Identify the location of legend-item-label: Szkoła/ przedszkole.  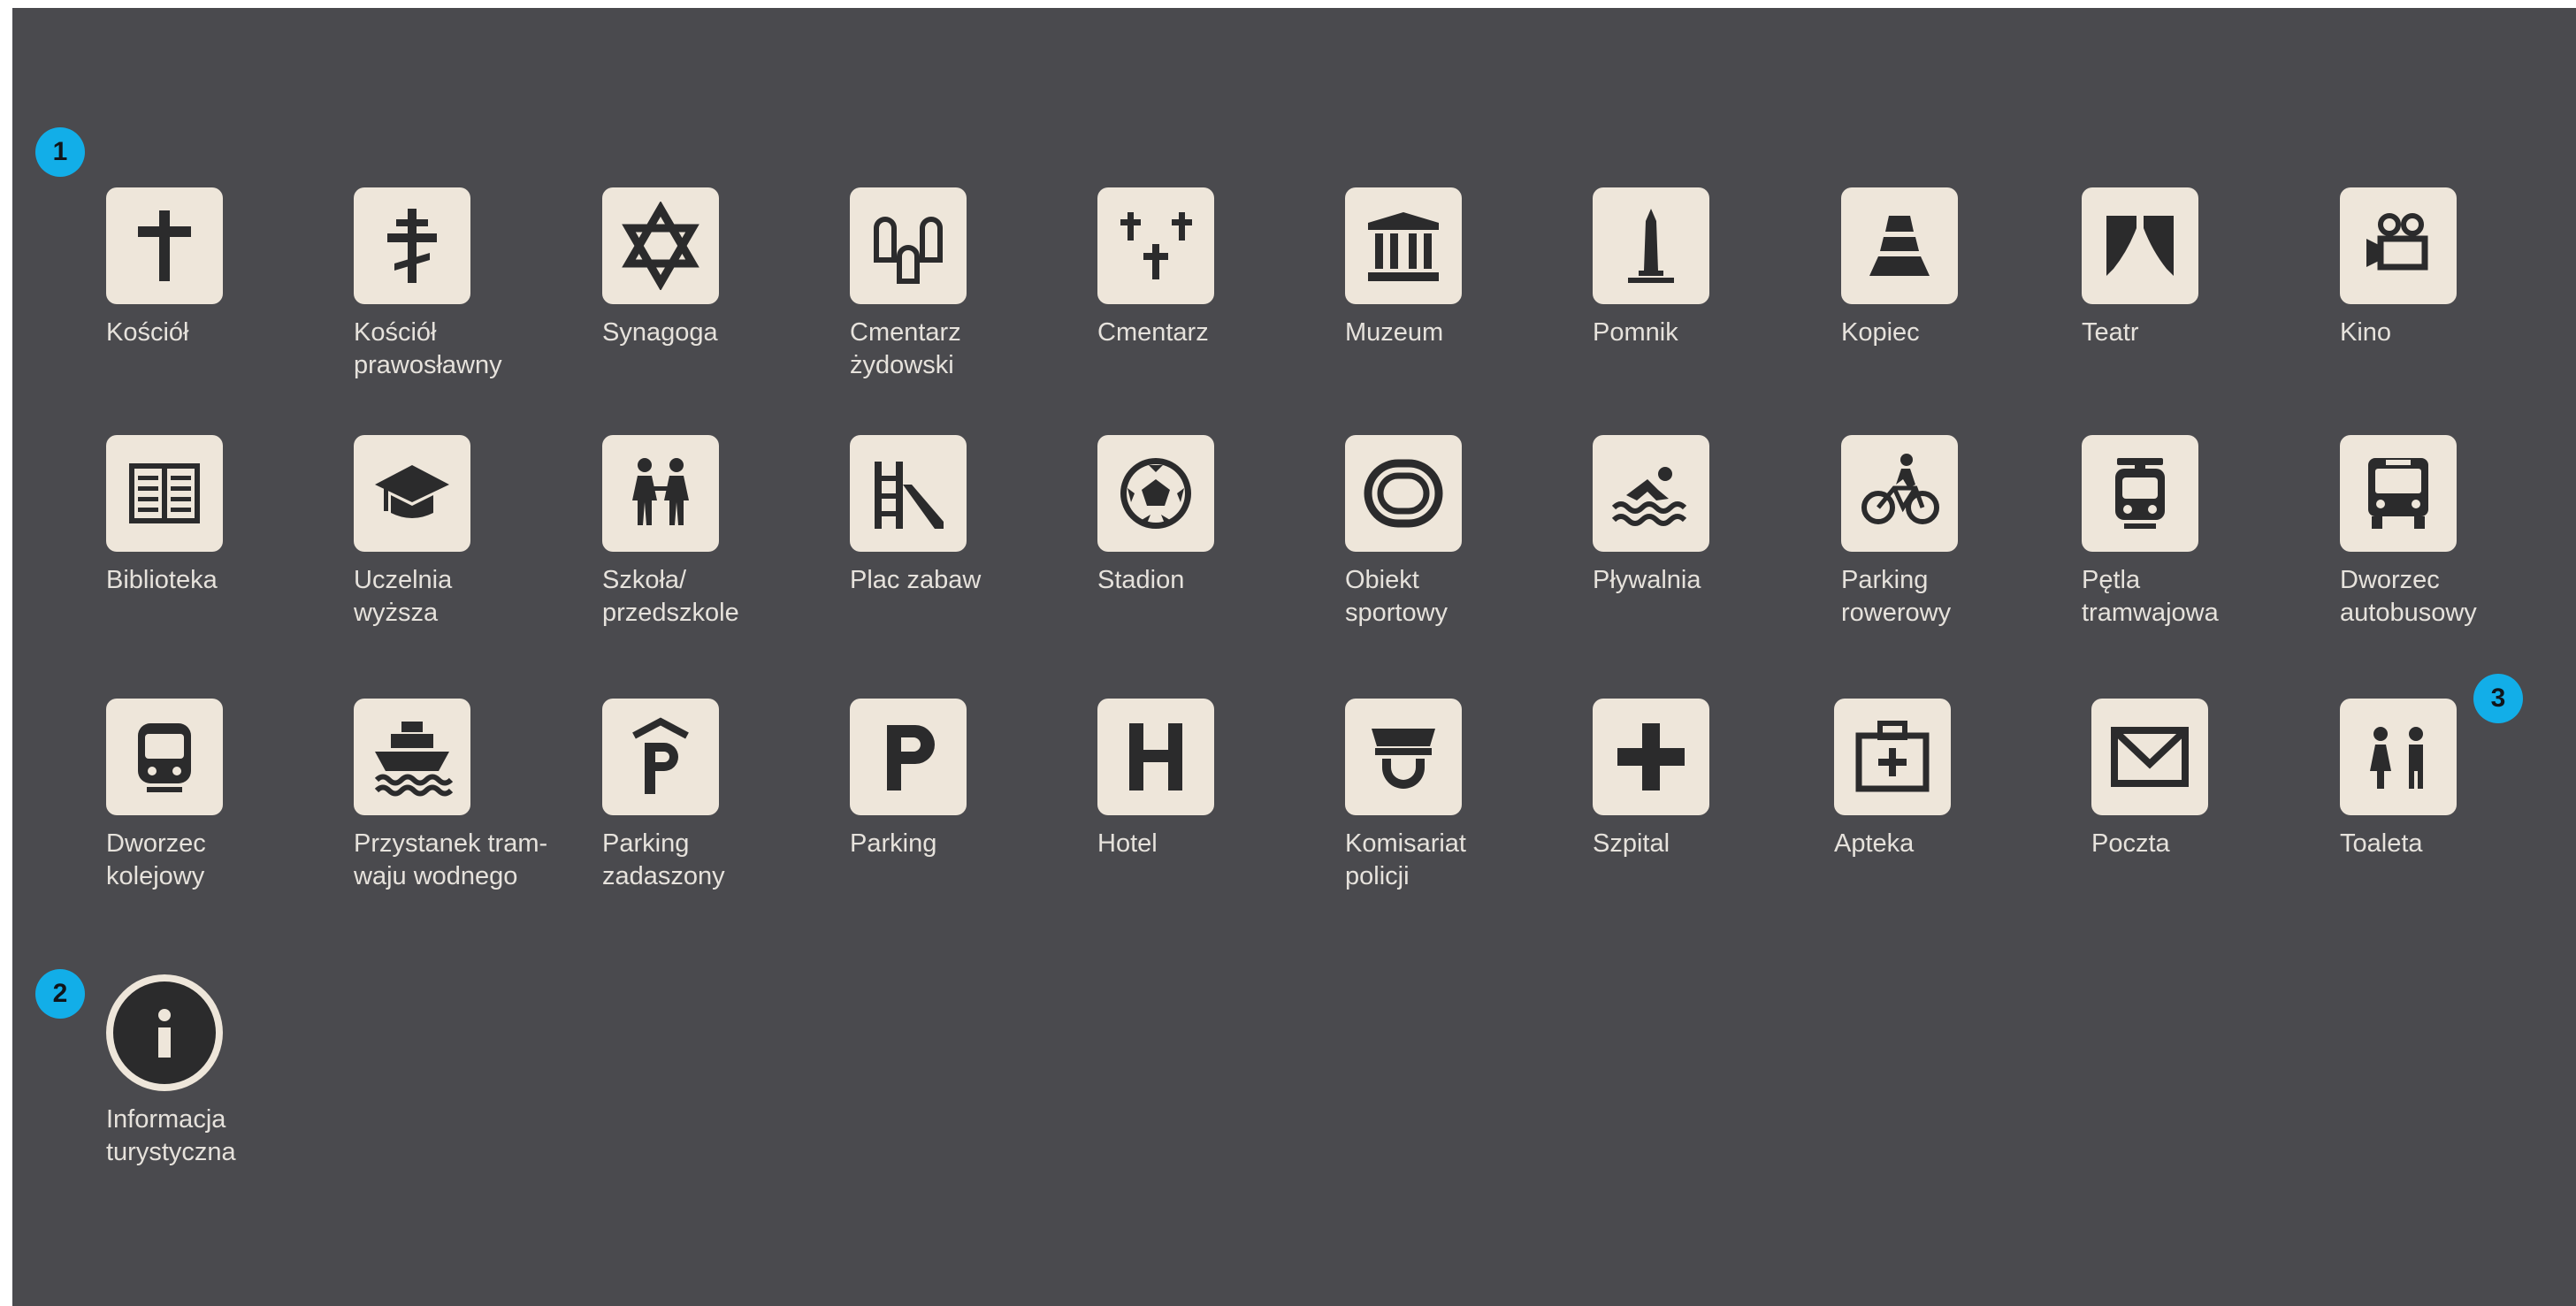
(670, 596).